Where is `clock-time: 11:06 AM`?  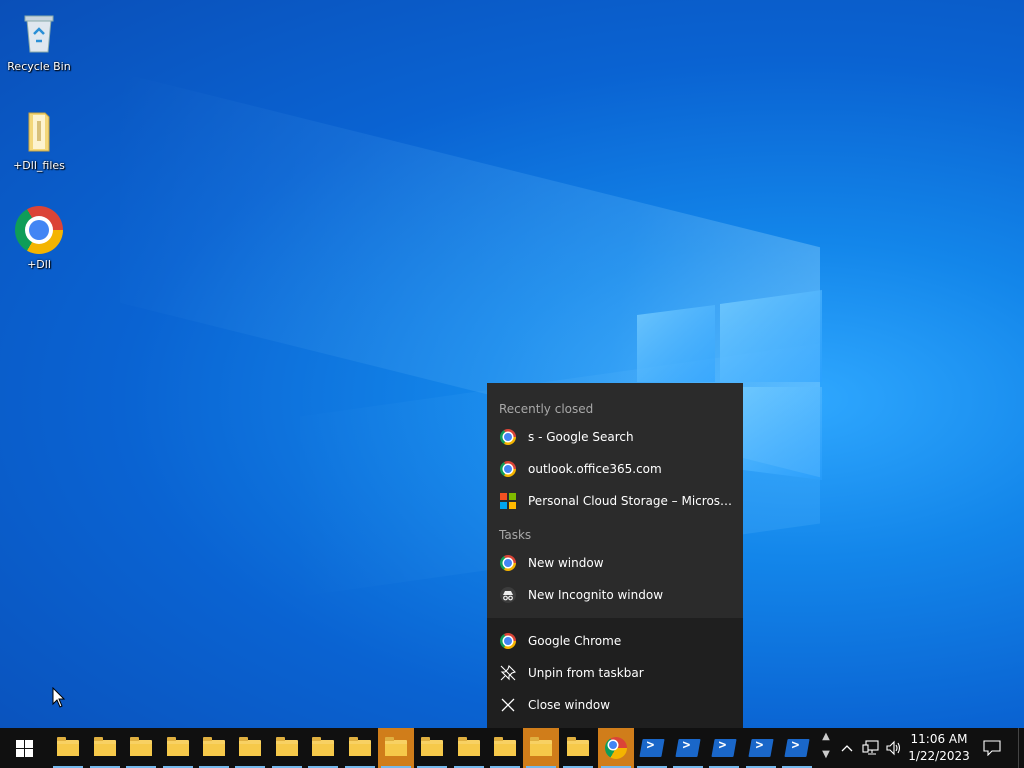 clock-time: 11:06 AM is located at coordinates (939, 739).